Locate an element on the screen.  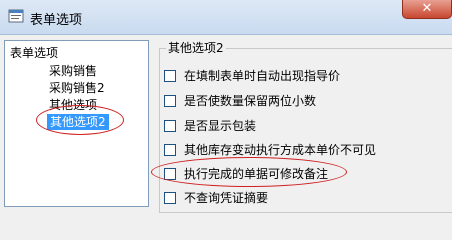
tree-item-other-options-2: 其他选项2 is located at coordinates (78, 122).